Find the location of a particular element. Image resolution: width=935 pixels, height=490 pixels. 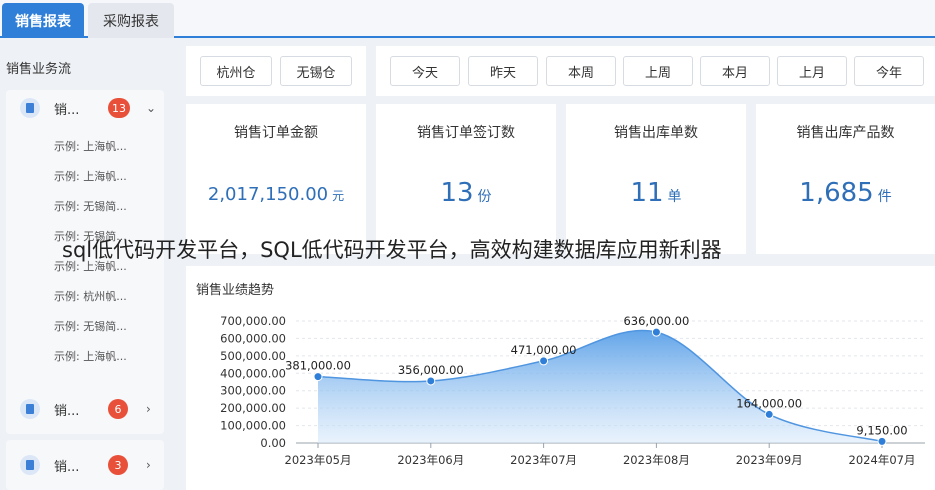

data-label: 164,000.00 is located at coordinates (769, 403).